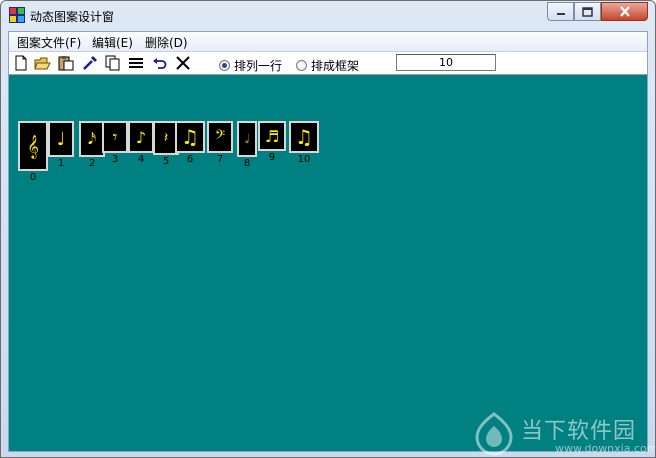 The image size is (656, 458). What do you see at coordinates (190, 159) in the screenshot?
I see `symbol-index-label: 6` at bounding box center [190, 159].